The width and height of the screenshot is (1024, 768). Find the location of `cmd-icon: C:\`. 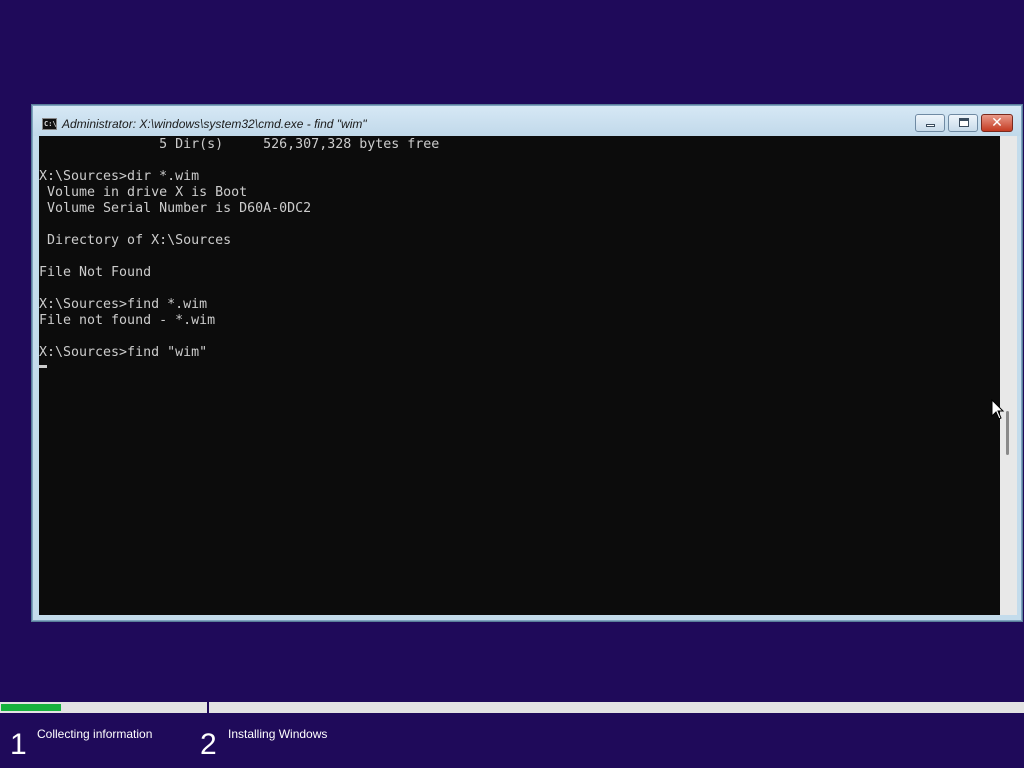

cmd-icon: C:\ is located at coordinates (49, 124).